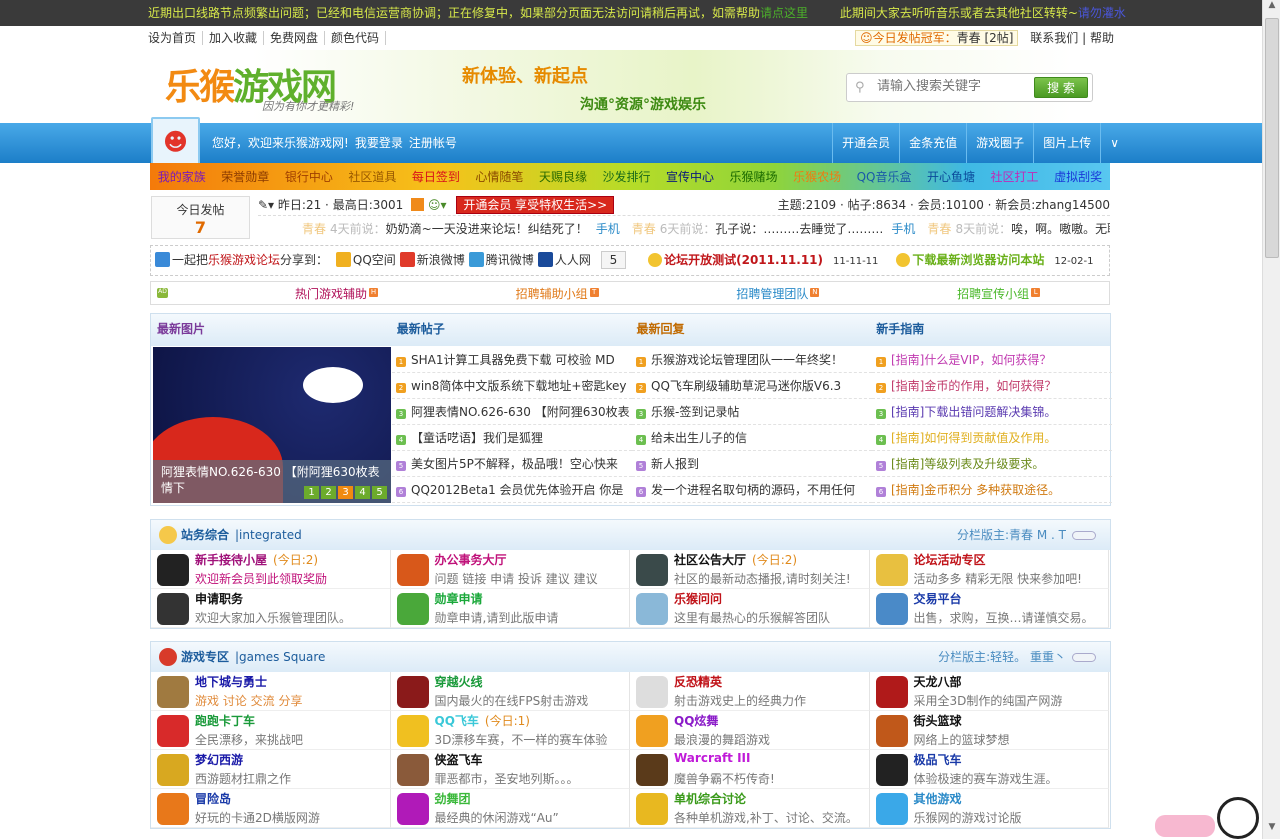 This screenshot has width=1280, height=839. Describe the element at coordinates (989, 608) in the screenshot. I see `forum-item: 交易平台 出售，求购，互换…请谨慎交易。` at that location.